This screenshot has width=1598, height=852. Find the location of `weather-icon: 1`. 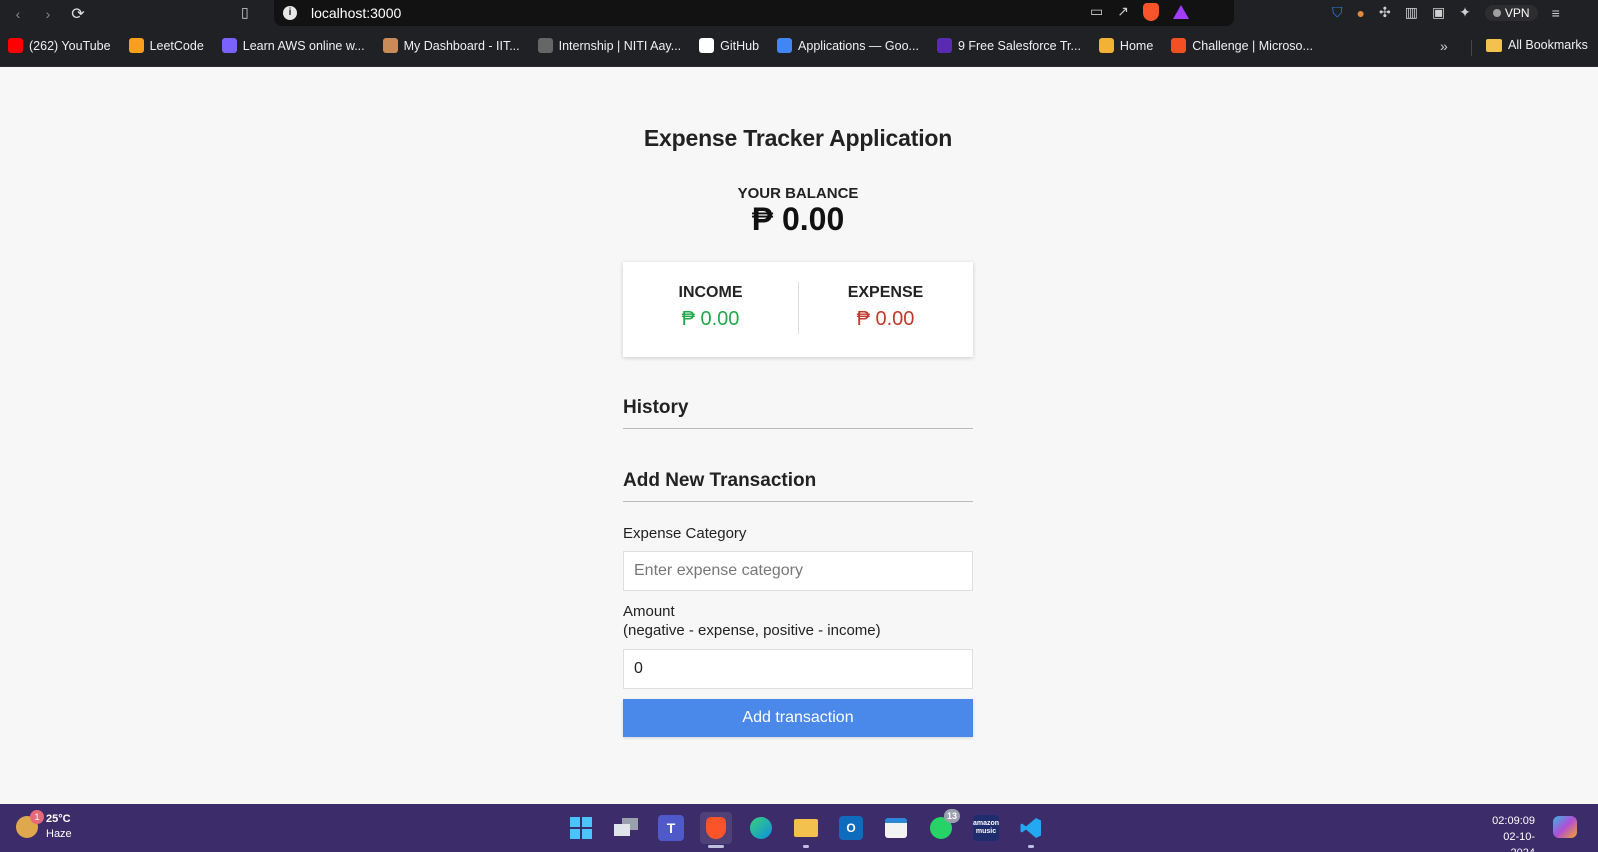

weather-icon: 1 is located at coordinates (30, 824).